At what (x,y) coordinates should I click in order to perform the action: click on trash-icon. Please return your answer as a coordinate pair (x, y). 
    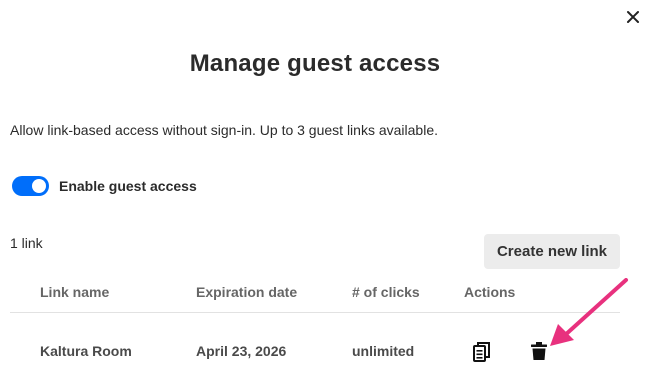
    Looking at the image, I should click on (539, 351).